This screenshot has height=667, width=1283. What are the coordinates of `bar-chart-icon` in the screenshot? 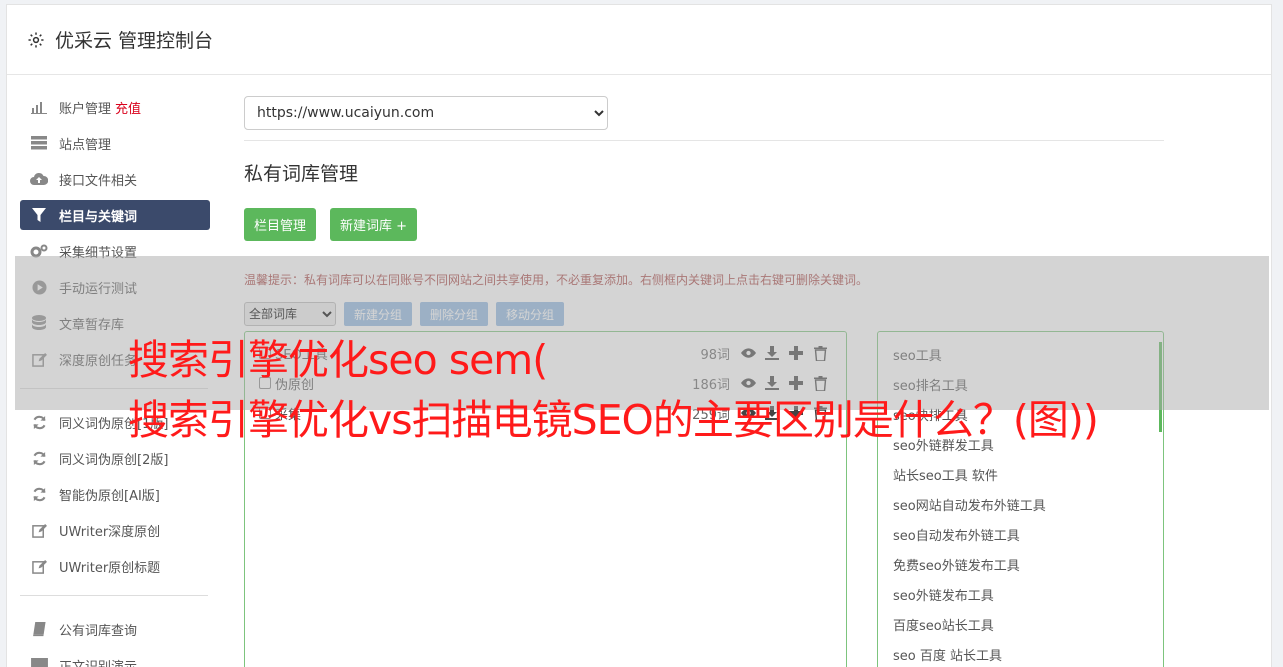 It's located at (39, 107).